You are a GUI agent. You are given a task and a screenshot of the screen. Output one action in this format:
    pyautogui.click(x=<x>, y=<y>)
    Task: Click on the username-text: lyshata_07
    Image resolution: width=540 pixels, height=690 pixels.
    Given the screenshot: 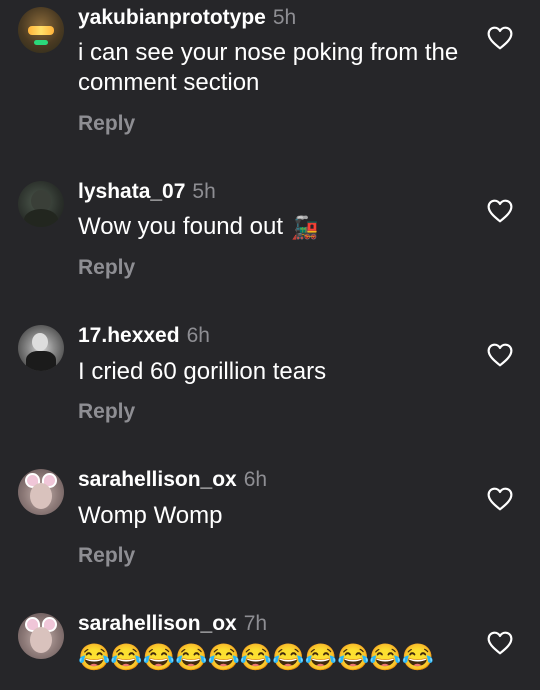 What is the action you would take?
    pyautogui.click(x=131, y=191)
    